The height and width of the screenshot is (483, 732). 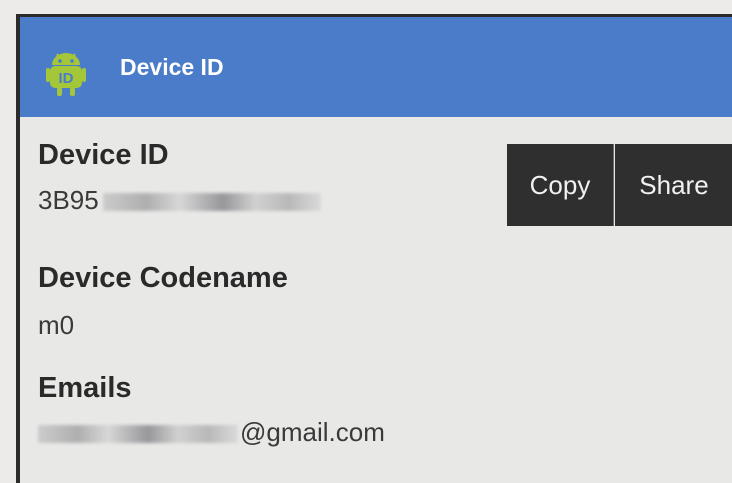 What do you see at coordinates (172, 67) in the screenshot?
I see `app-title: Device ID` at bounding box center [172, 67].